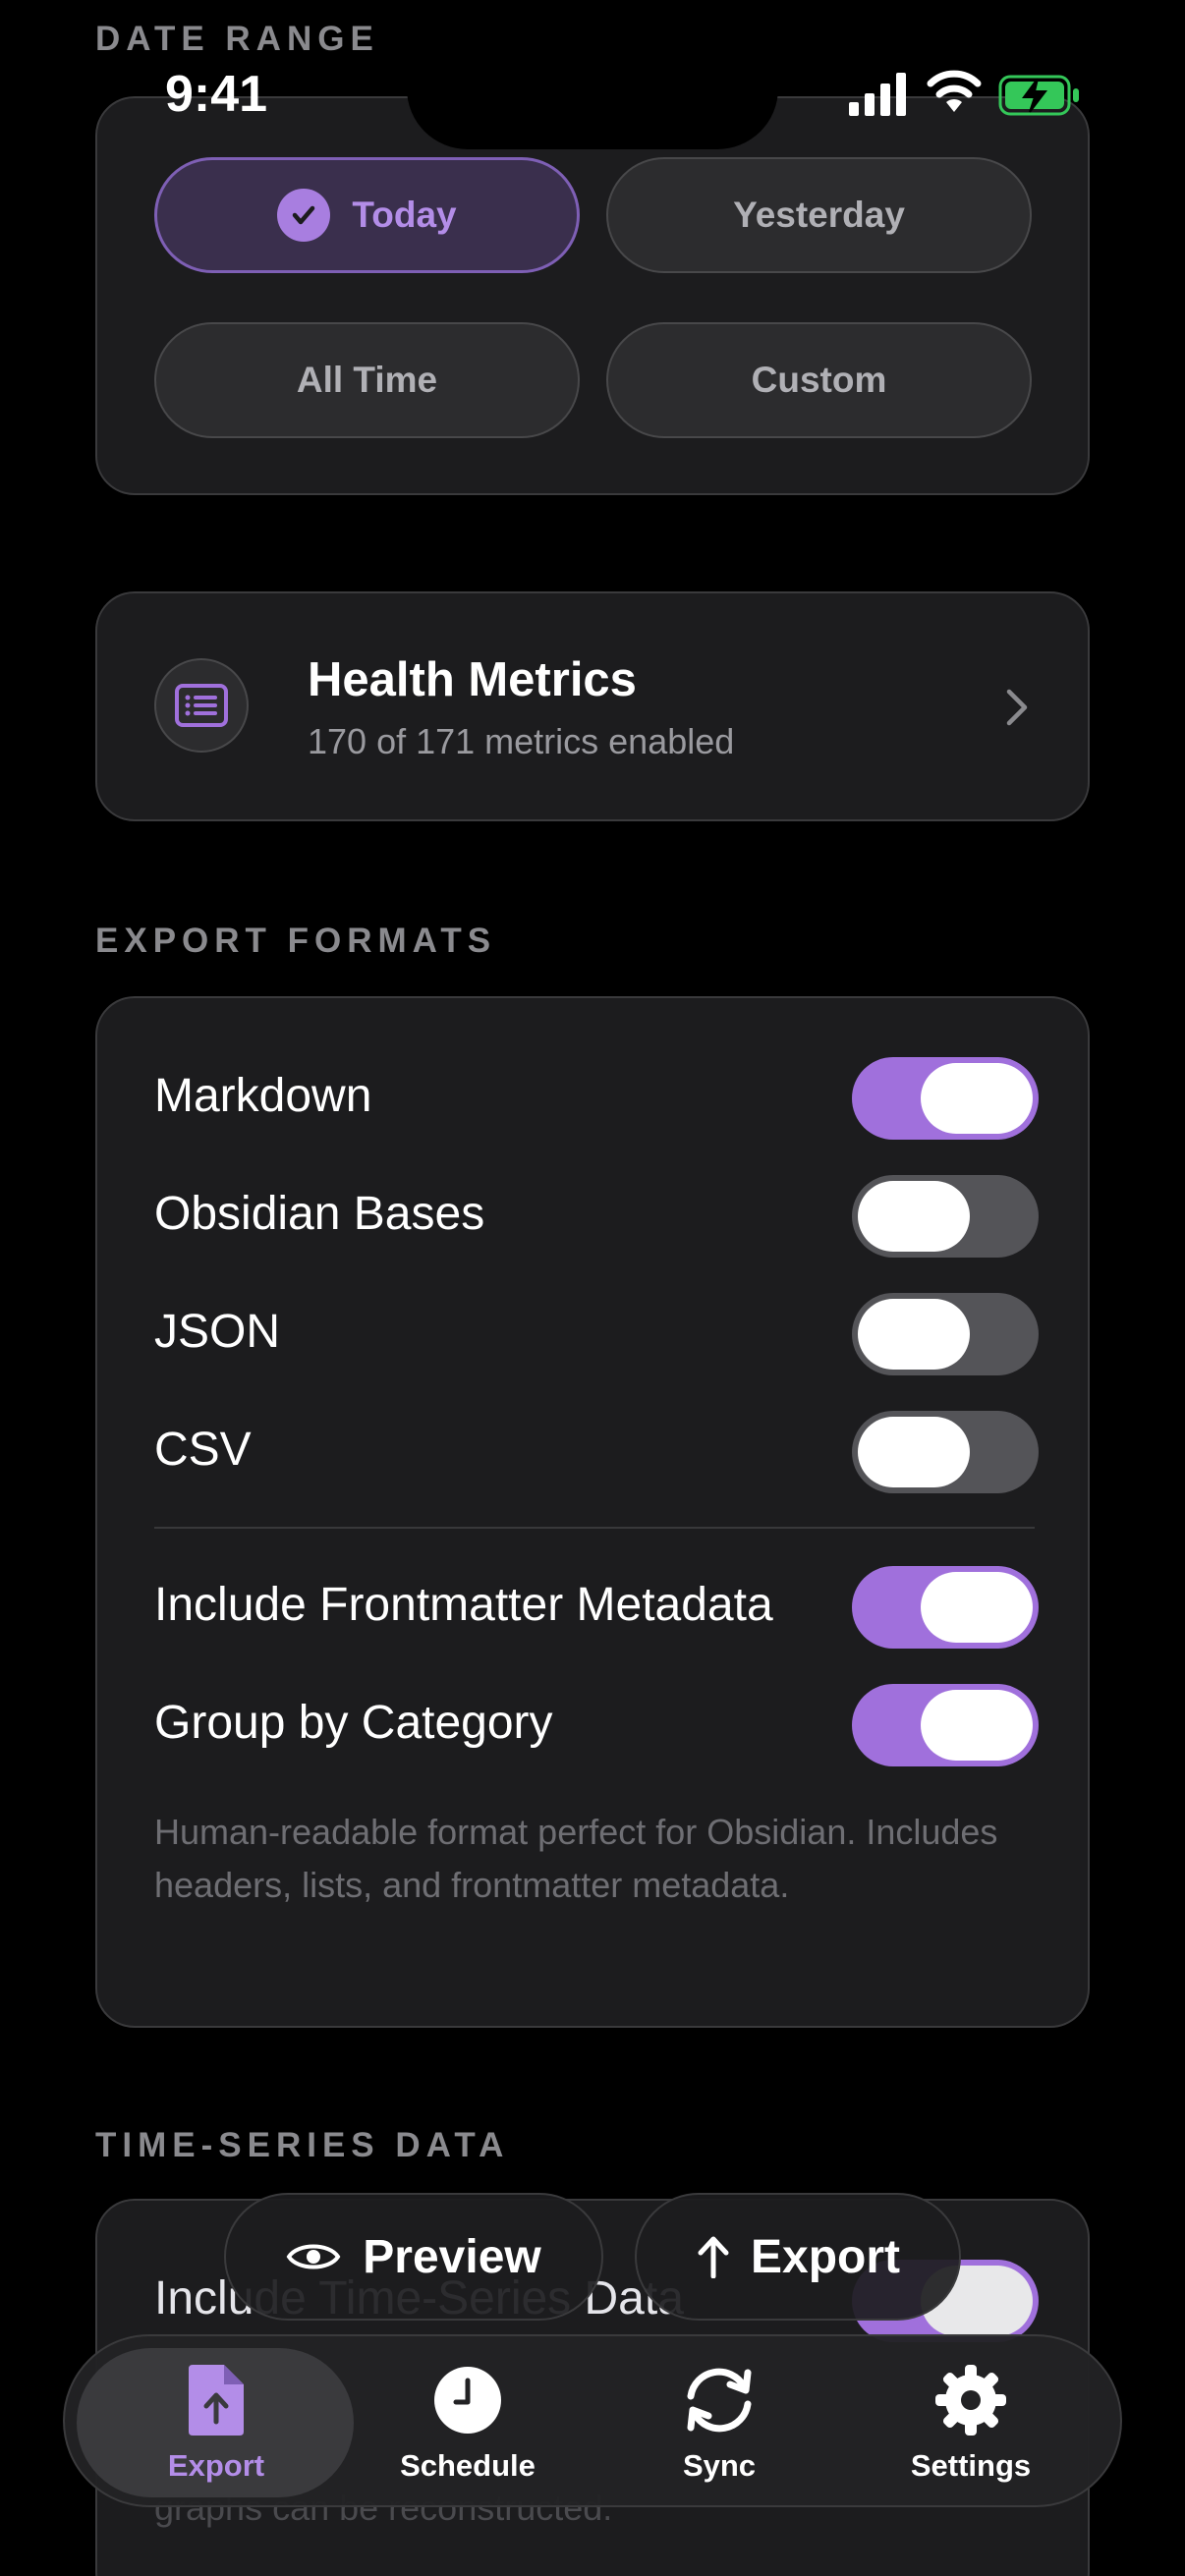  I want to click on tab-export: Export, so click(216, 2422).